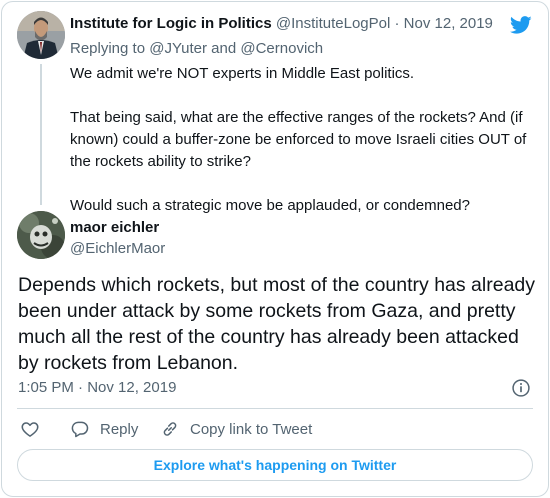 The width and height of the screenshot is (550, 498). I want to click on main-tweet-timestamp: 1:05 PM · Nov 12, 2019, so click(97, 388).